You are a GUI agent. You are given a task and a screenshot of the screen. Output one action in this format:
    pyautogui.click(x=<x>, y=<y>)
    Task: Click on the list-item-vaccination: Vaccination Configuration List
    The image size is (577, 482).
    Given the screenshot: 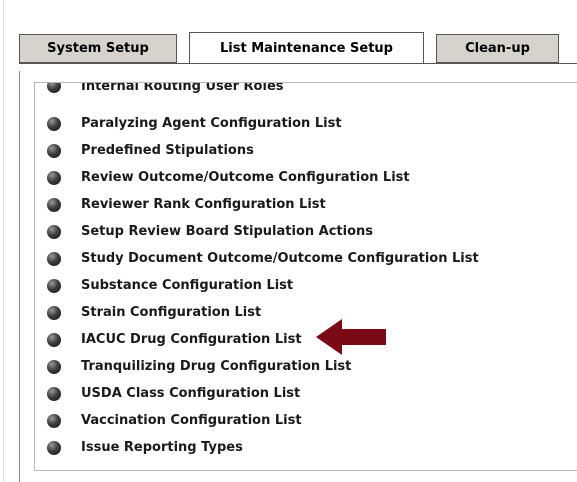 What is the action you would take?
    pyautogui.click(x=305, y=420)
    